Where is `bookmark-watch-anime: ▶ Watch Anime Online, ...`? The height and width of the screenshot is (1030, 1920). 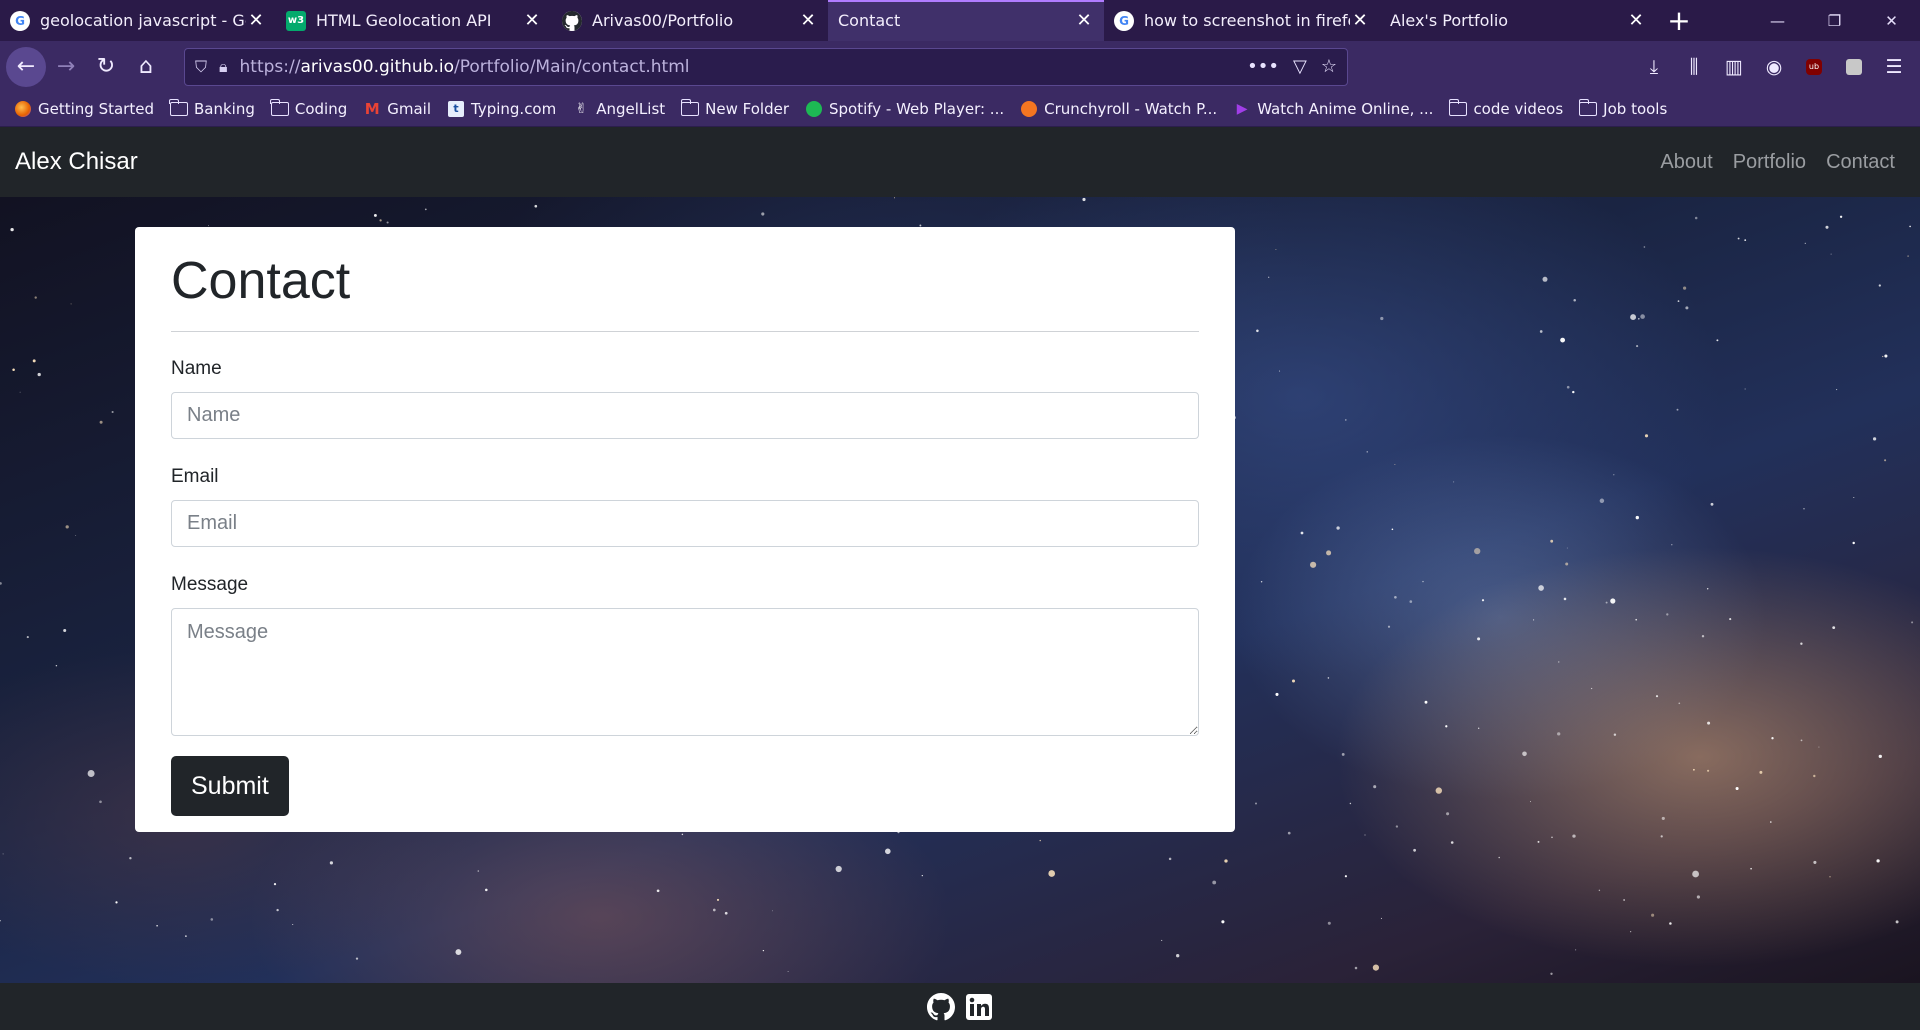
bookmark-watch-anime: ▶ Watch Anime Online, ... is located at coordinates (1333, 109).